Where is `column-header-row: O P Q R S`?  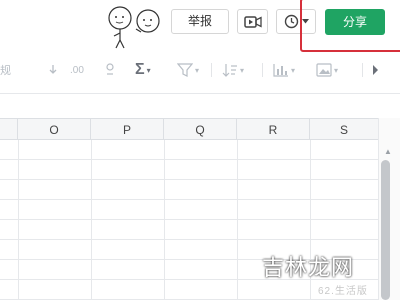
column-header-row: O P Q R S is located at coordinates (189, 129).